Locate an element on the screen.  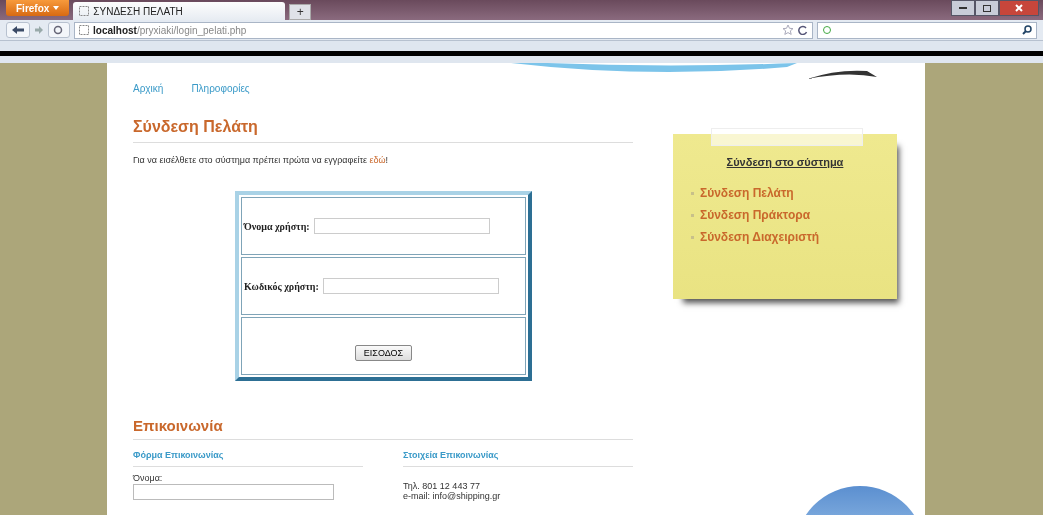
new-tab-button: + is located at coordinates (300, 12).